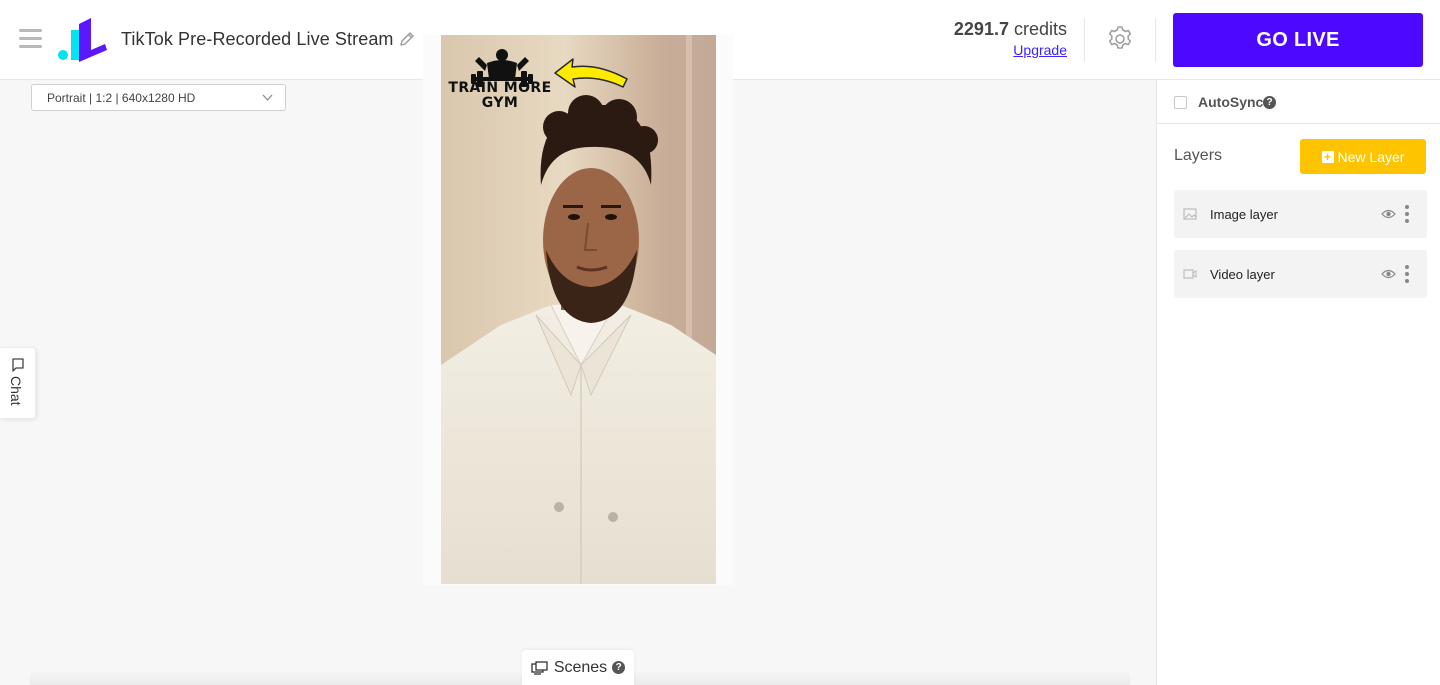  Describe the element at coordinates (1040, 50) in the screenshot. I see `upgrade-link: Upgrade` at that location.